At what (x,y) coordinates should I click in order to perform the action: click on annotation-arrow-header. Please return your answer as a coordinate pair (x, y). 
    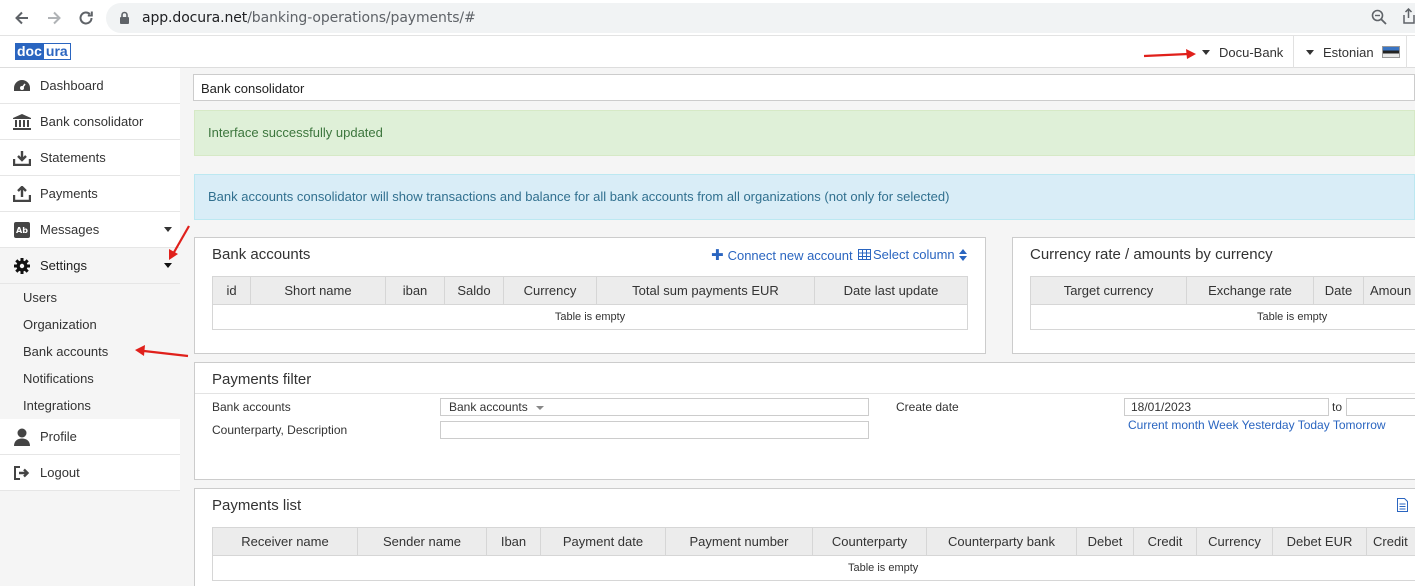
    Looking at the image, I should click on (1169, 54).